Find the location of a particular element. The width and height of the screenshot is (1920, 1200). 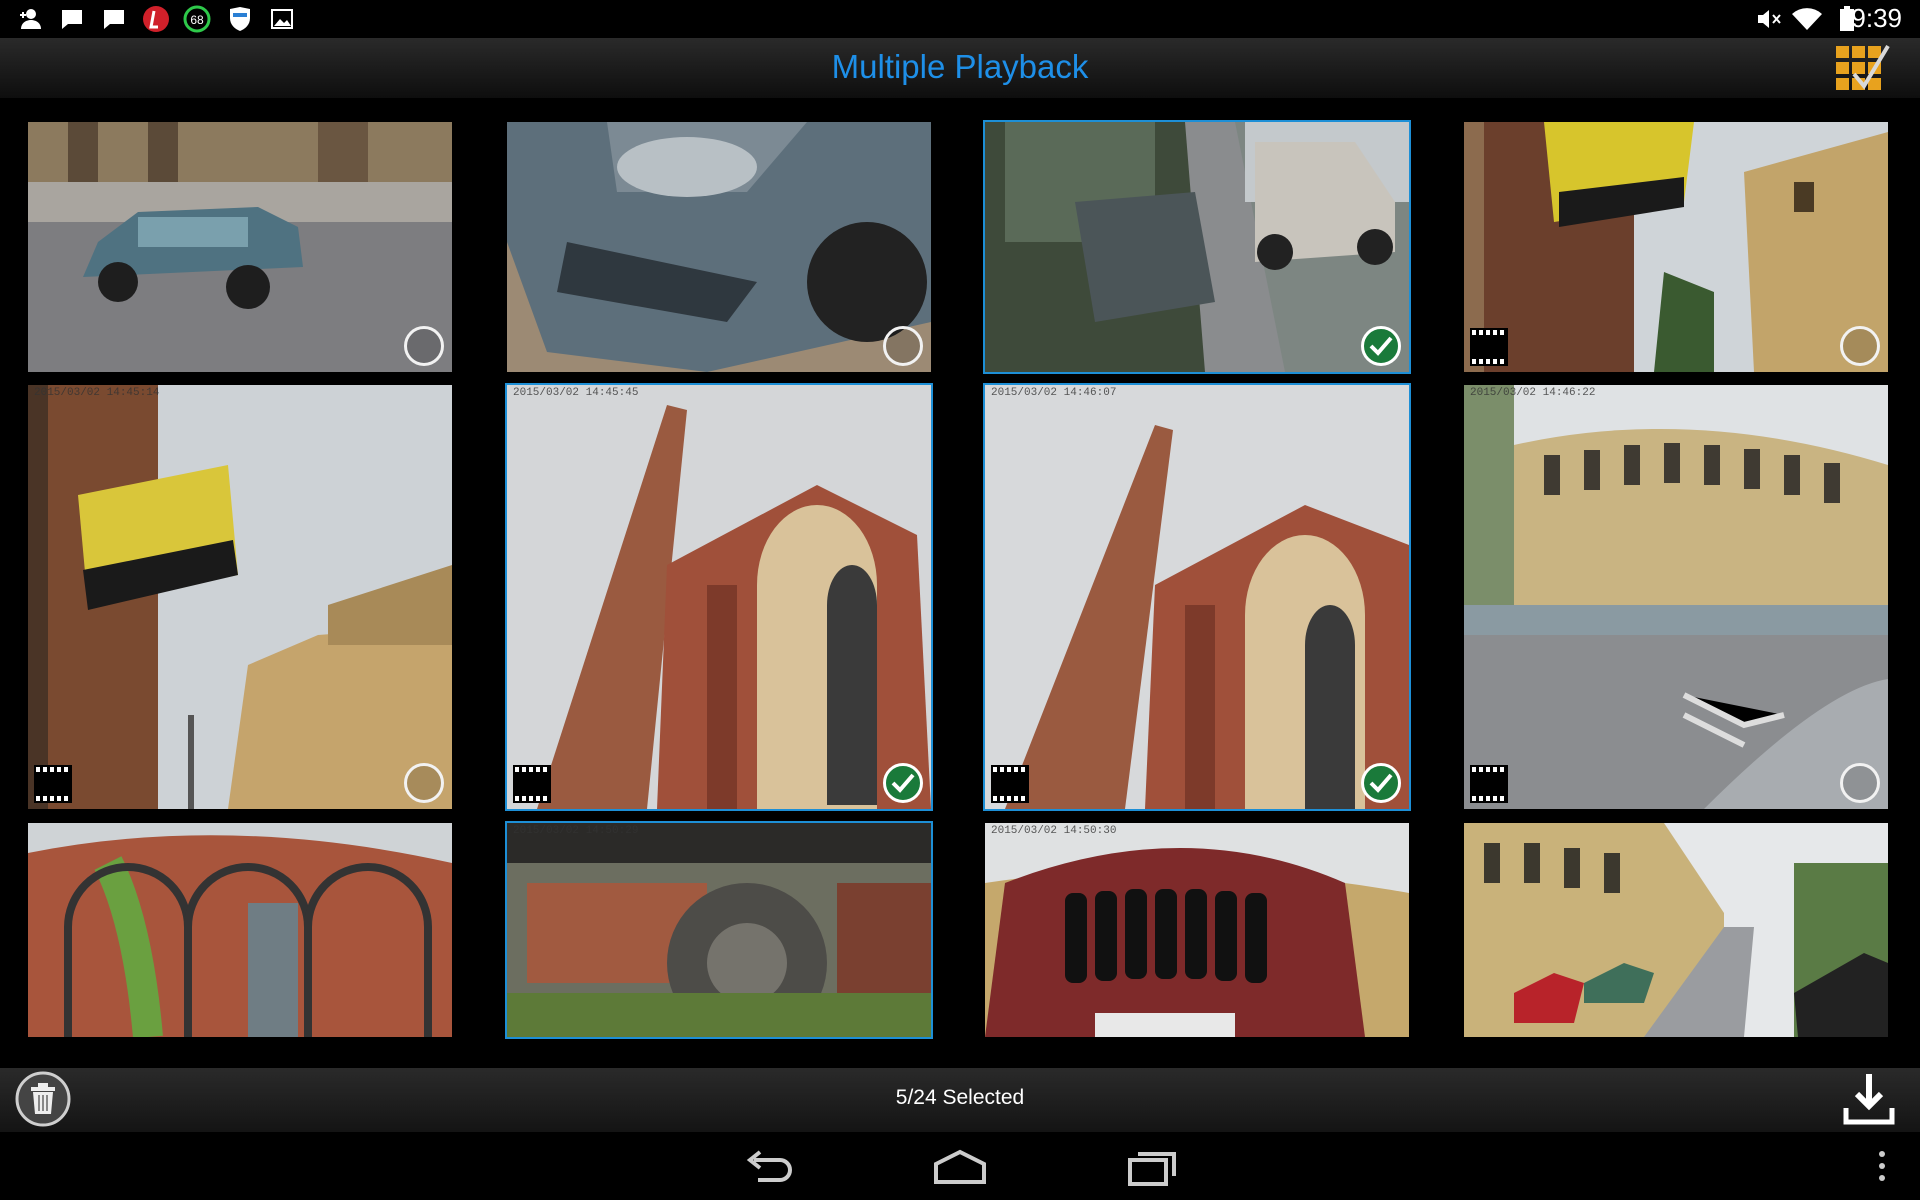

thumbnail-10: 2015/03/02 14:50:29 is located at coordinates (719, 930).